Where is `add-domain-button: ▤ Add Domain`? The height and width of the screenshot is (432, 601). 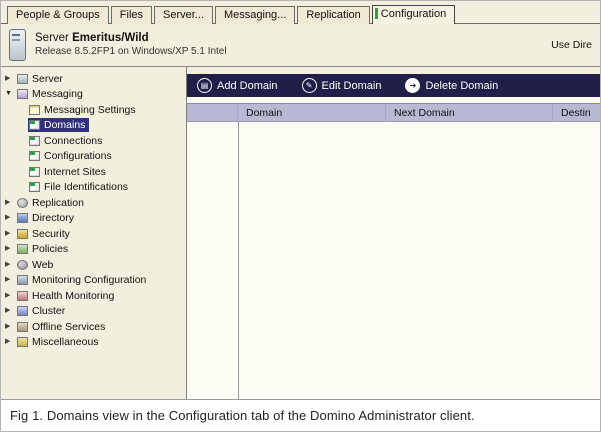 add-domain-button: ▤ Add Domain is located at coordinates (237, 85).